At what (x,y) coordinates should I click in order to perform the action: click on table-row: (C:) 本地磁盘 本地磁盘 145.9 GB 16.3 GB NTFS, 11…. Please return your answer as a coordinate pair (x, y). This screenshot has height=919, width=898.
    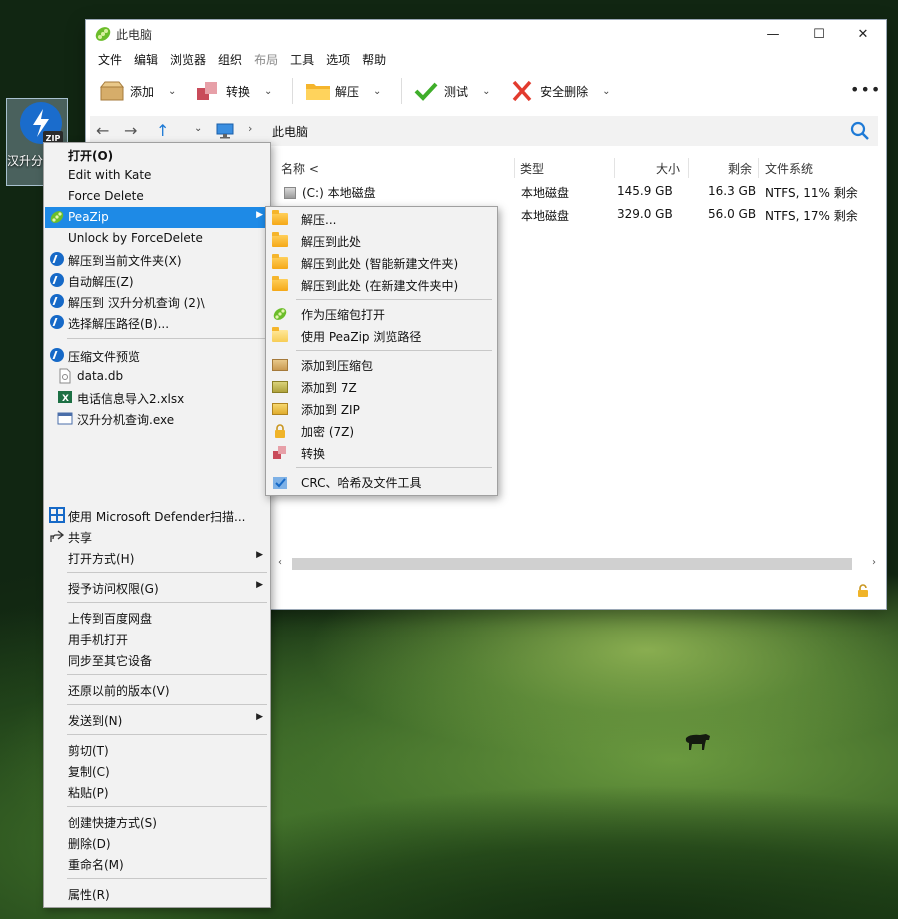
    Looking at the image, I should click on (574, 192).